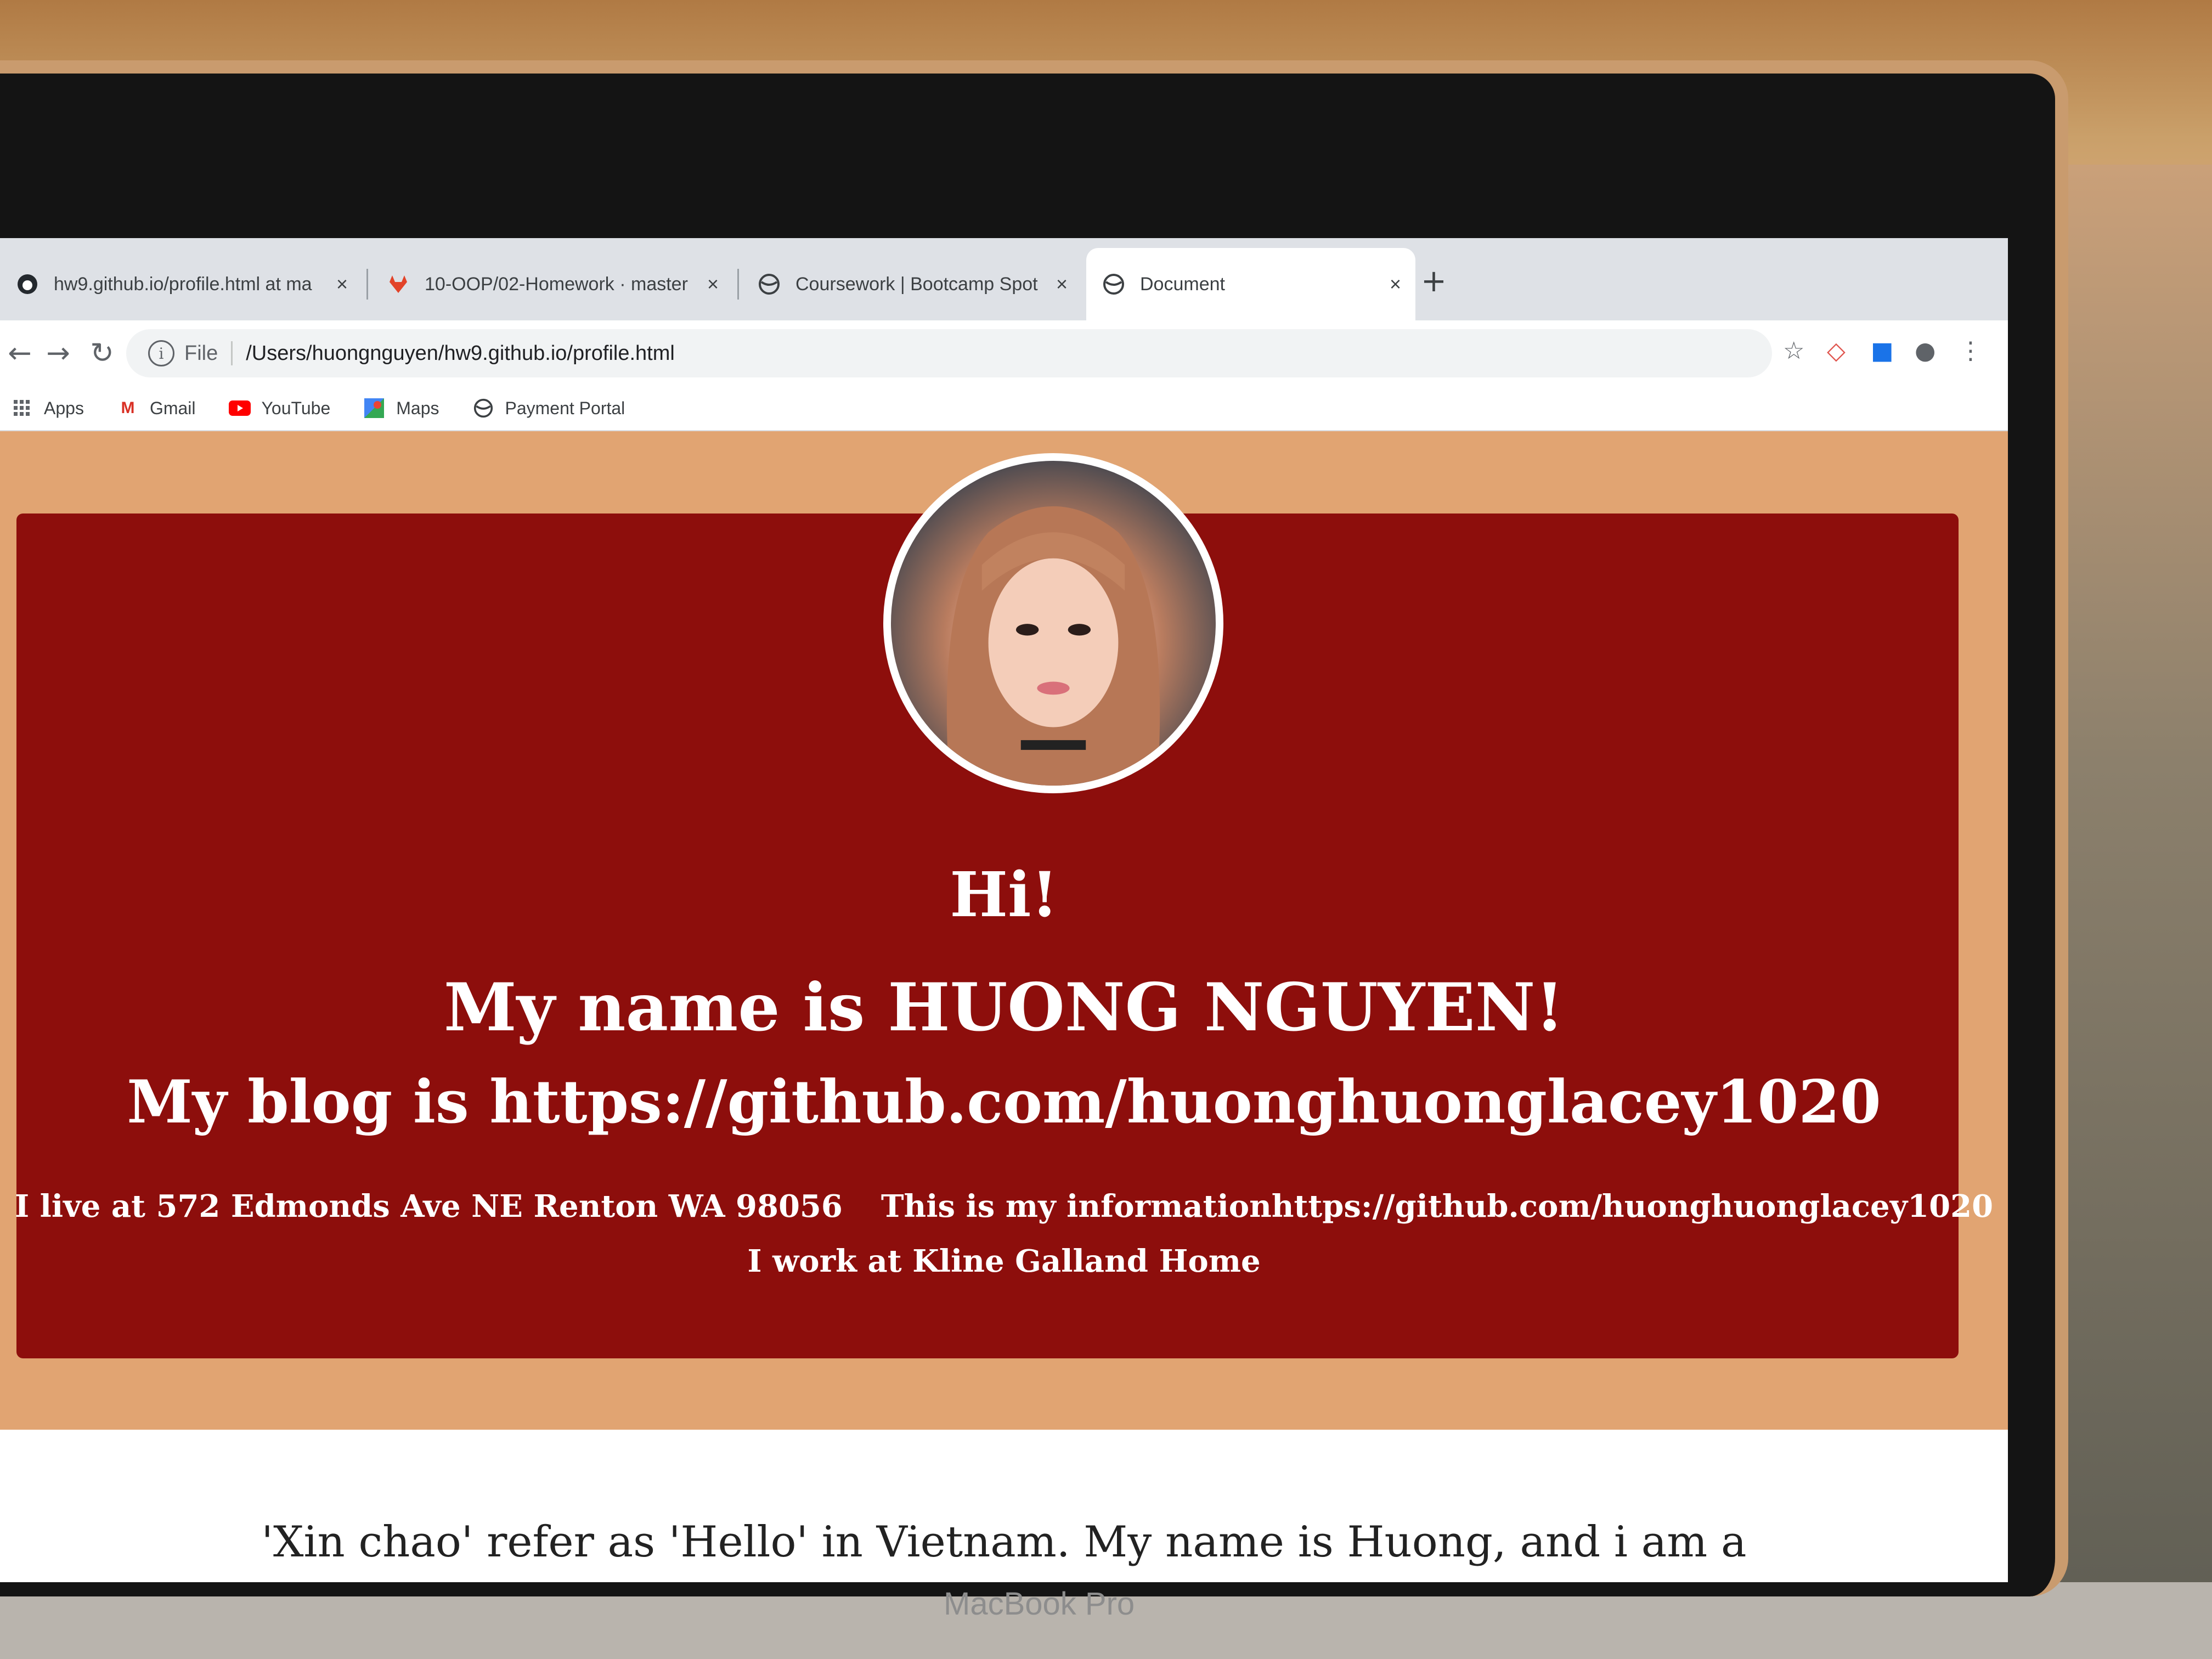 This screenshot has height=1659, width=2212. Describe the element at coordinates (398, 284) in the screenshot. I see `gitlab-icon` at that location.